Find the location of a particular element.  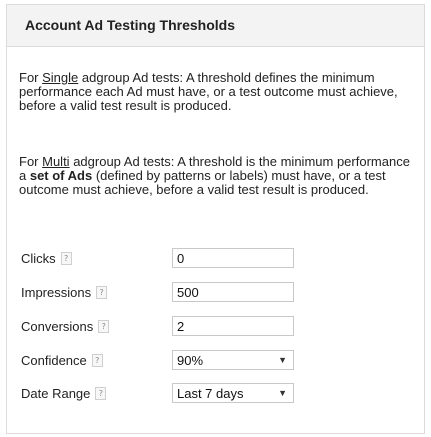

panel-header: Account Ad Testing Thresholds is located at coordinates (215, 26).